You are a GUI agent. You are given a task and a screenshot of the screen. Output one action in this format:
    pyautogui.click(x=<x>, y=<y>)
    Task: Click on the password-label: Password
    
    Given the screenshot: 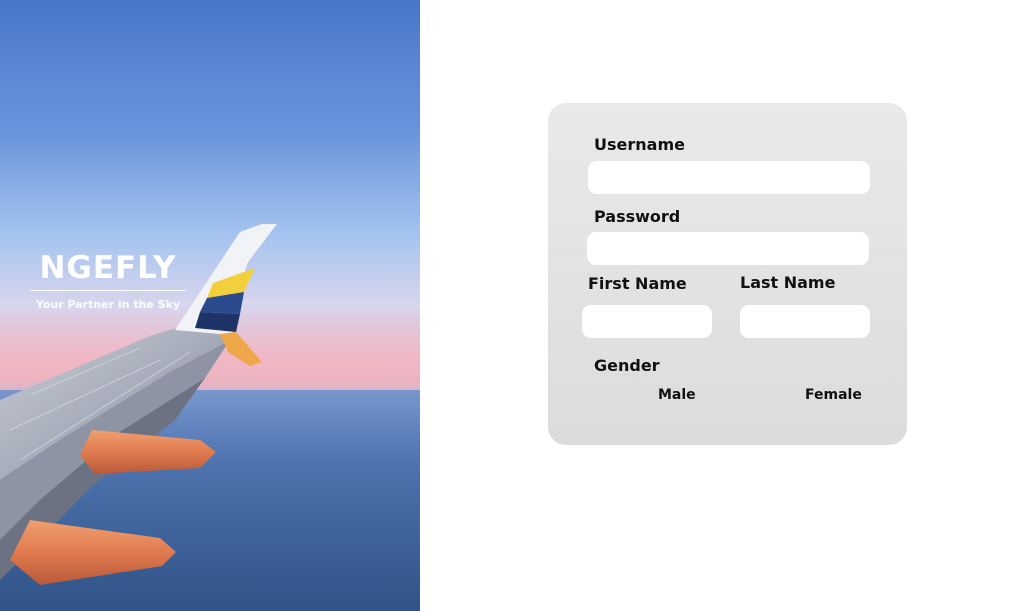 What is the action you would take?
    pyautogui.click(x=637, y=216)
    